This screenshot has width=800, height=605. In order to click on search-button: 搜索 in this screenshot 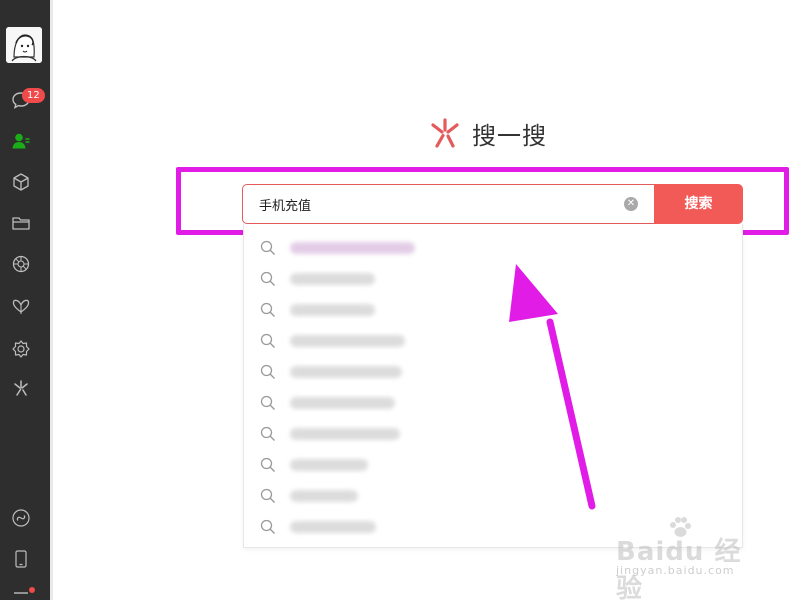, I will do `click(698, 204)`.